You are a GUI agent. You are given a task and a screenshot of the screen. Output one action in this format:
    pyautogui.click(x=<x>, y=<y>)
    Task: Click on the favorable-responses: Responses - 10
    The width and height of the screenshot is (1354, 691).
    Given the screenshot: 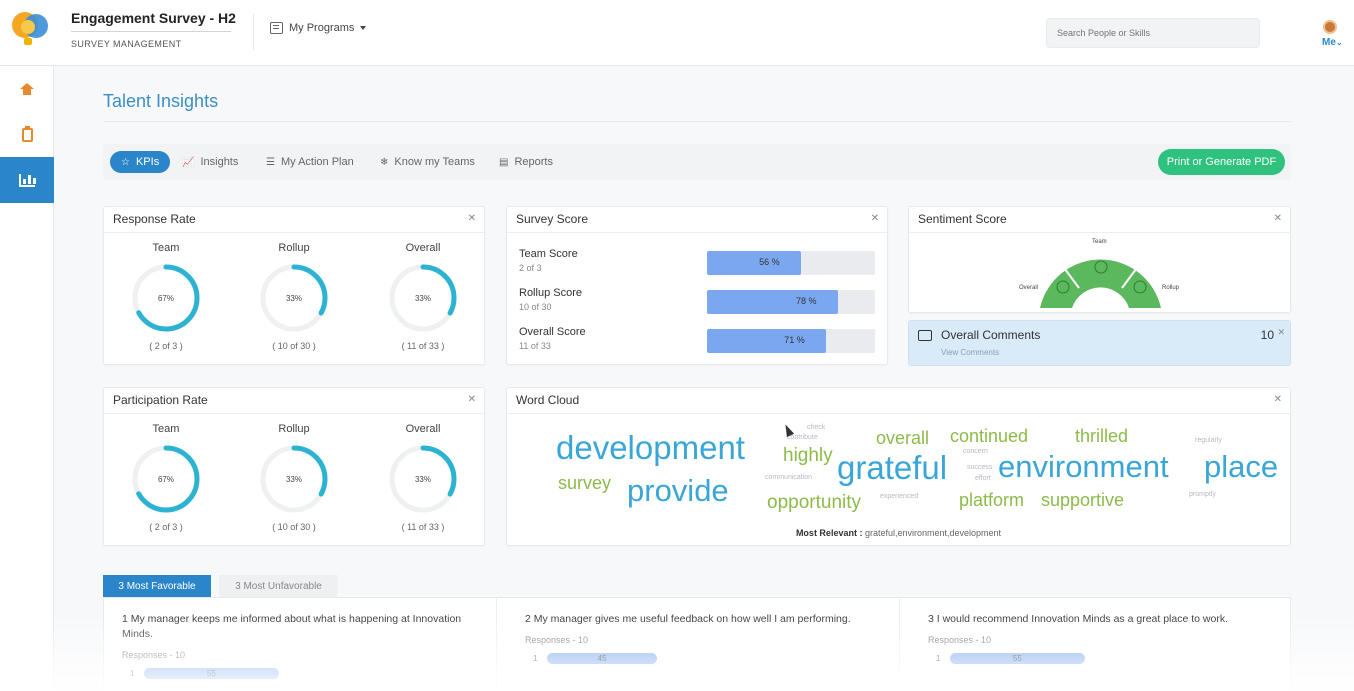 What is the action you would take?
    pyautogui.click(x=154, y=655)
    